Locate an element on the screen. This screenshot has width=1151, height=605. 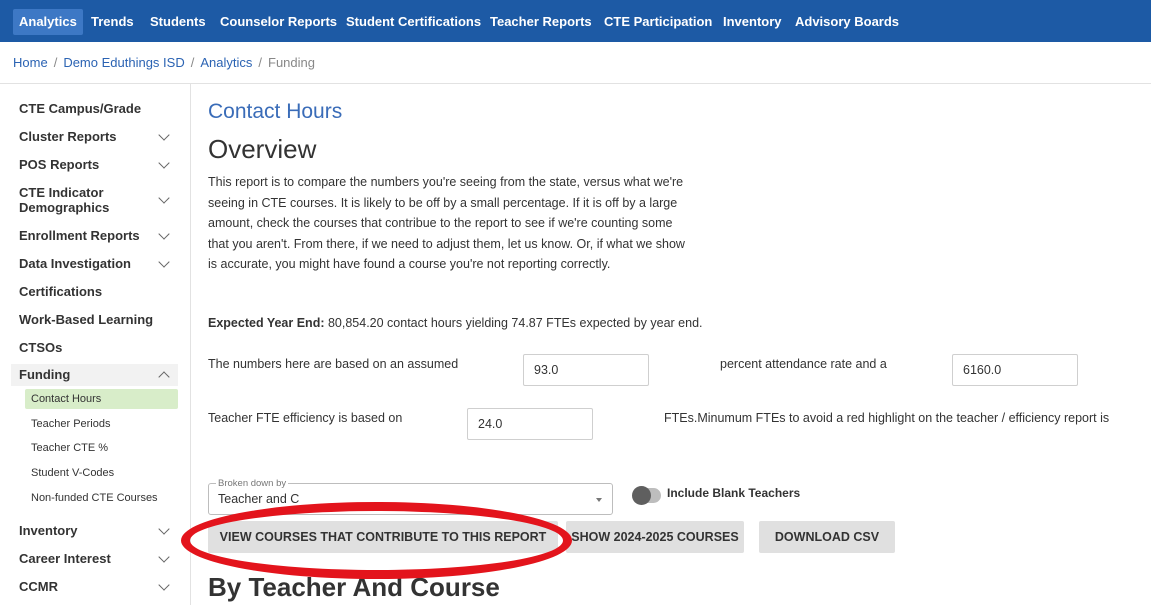
toggle-knob is located at coordinates (641, 495).